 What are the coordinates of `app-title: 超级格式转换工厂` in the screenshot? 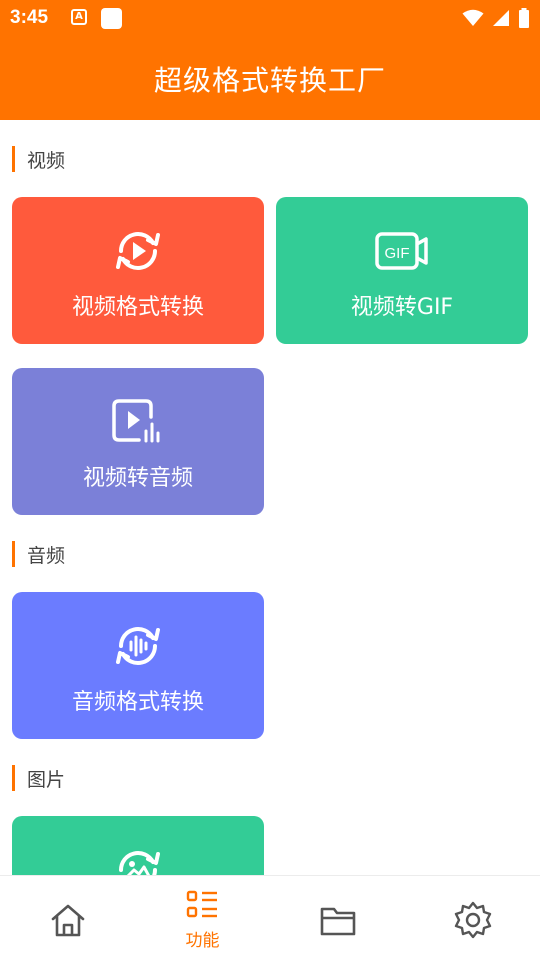 It's located at (269, 80).